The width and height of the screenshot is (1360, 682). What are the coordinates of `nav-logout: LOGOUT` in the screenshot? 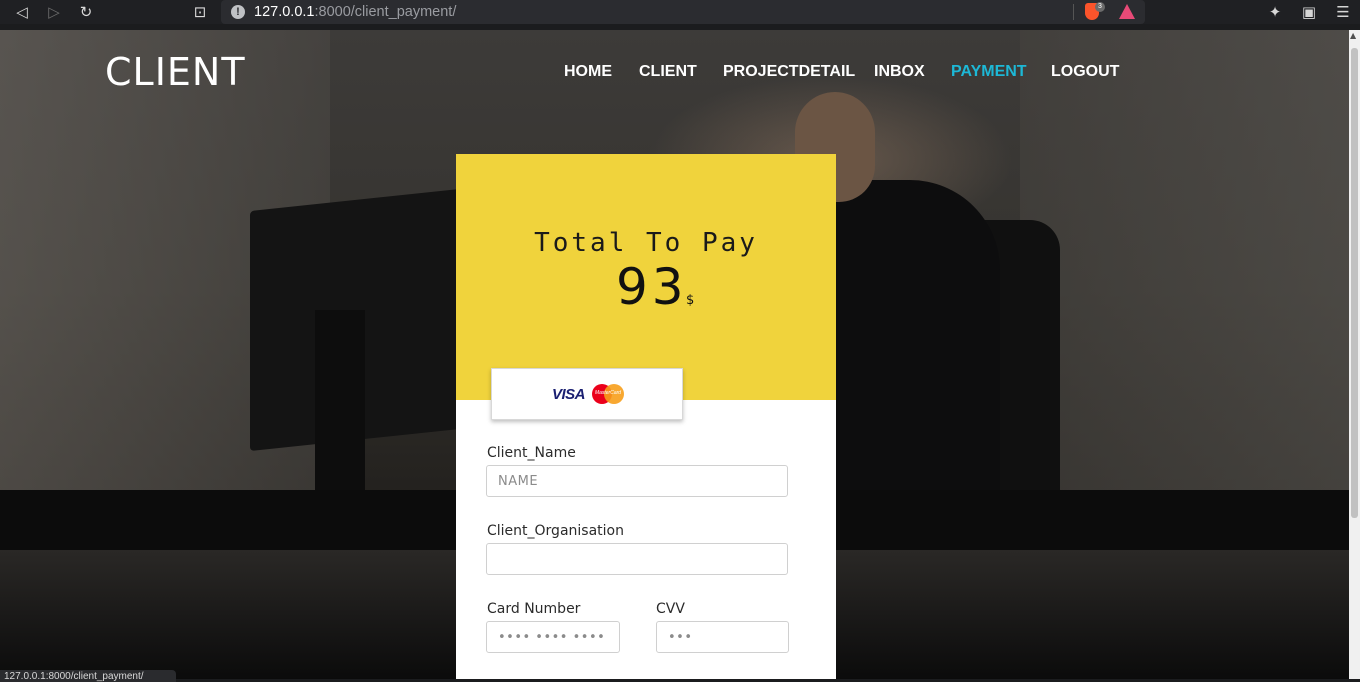 It's located at (1085, 72).